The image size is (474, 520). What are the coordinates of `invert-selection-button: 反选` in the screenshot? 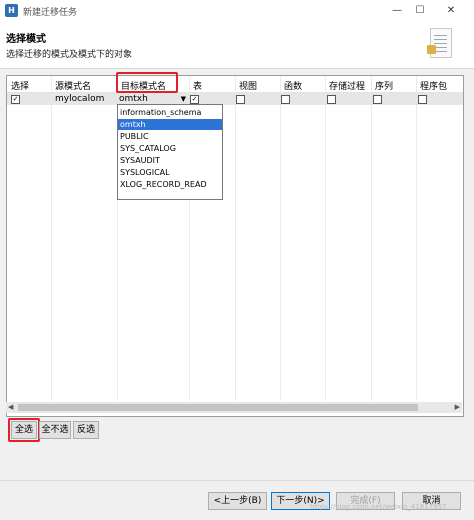 It's located at (86, 430).